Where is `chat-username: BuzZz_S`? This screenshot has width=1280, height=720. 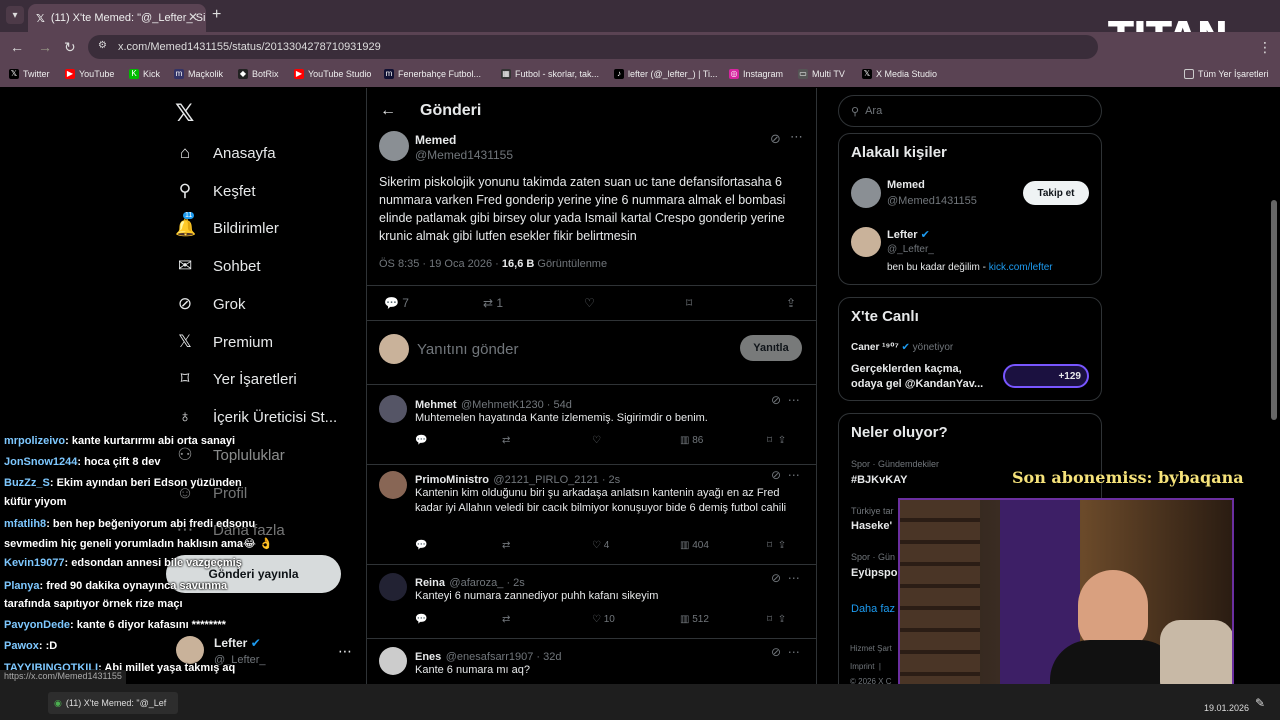
chat-username: BuzZz_S is located at coordinates (27, 483).